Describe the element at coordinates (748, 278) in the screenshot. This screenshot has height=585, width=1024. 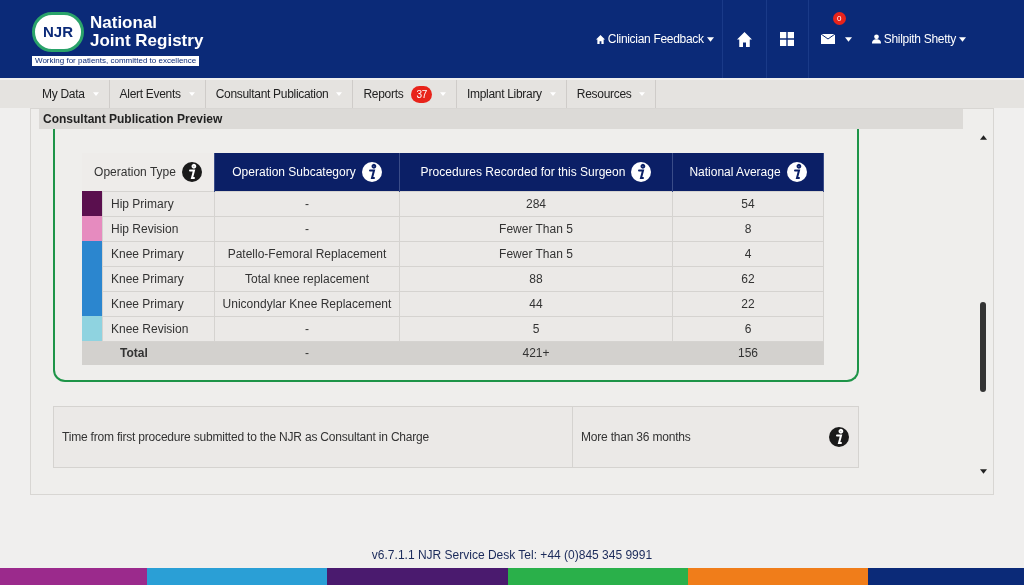
I see `table-cell: 62` at that location.